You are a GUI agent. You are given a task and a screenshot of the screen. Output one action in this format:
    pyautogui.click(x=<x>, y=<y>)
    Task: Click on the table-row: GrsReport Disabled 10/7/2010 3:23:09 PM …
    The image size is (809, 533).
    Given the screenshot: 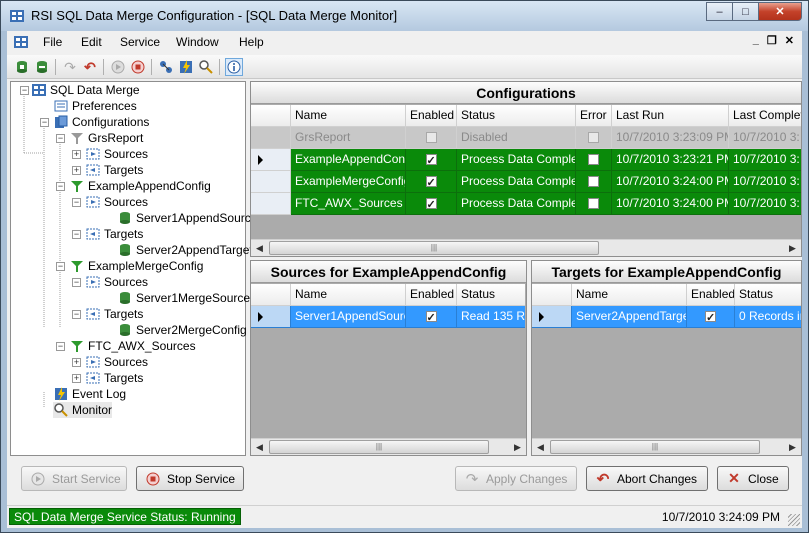 What is the action you would take?
    pyautogui.click(x=526, y=138)
    